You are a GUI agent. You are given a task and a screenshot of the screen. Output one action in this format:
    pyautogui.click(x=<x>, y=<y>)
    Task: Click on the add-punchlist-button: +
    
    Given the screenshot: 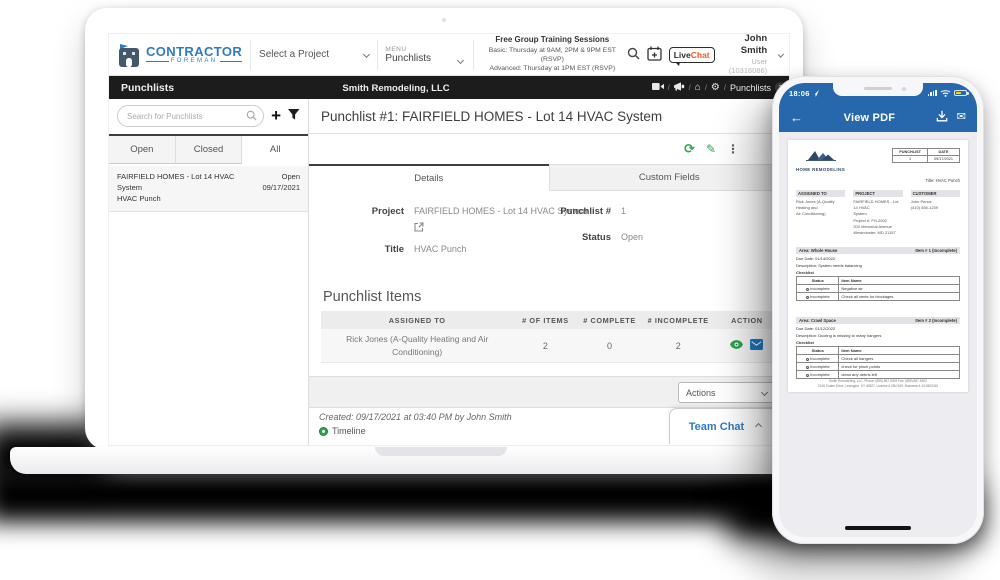 What is the action you would take?
    pyautogui.click(x=276, y=115)
    